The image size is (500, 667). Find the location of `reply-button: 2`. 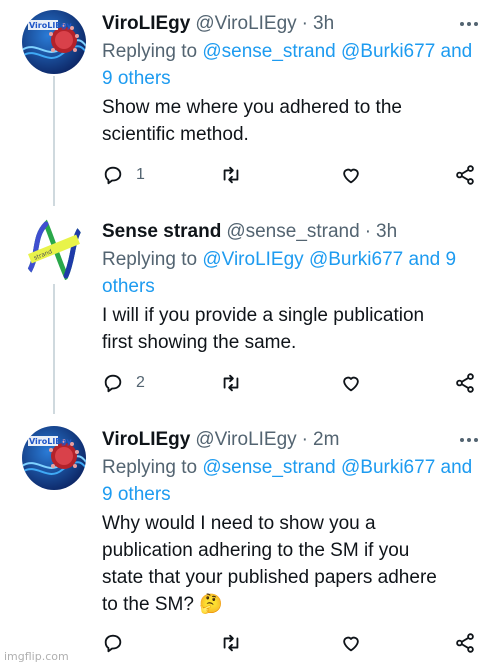

reply-button: 2 is located at coordinates (123, 383).